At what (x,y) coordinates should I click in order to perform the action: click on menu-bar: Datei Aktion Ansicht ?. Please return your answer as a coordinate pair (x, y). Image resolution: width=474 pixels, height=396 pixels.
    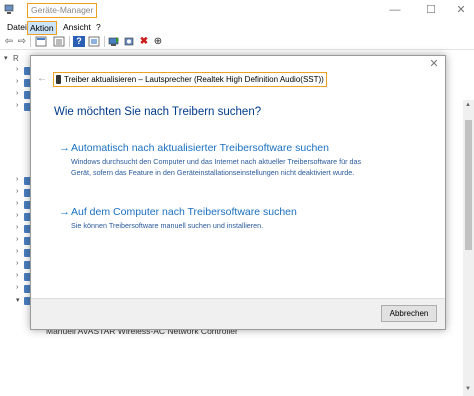
    Looking at the image, I should click on (237, 27).